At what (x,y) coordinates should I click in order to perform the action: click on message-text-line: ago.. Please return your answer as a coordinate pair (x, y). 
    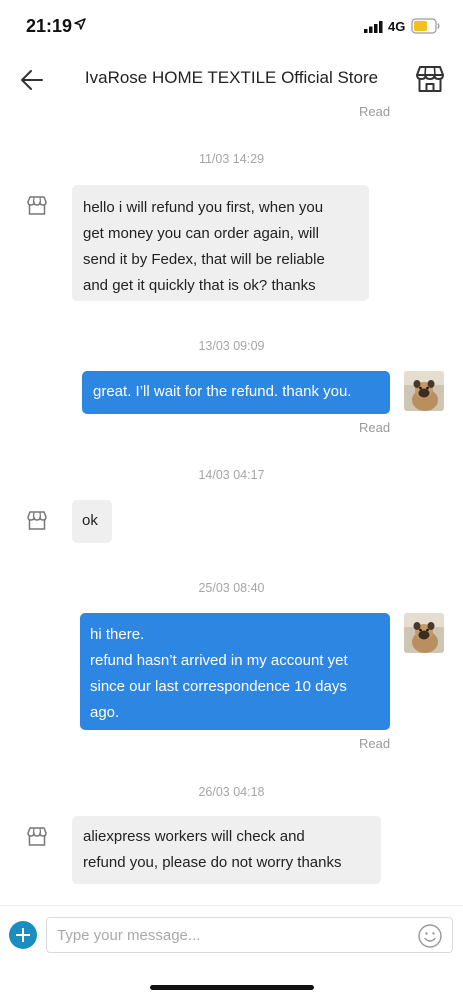
    Looking at the image, I should click on (105, 712).